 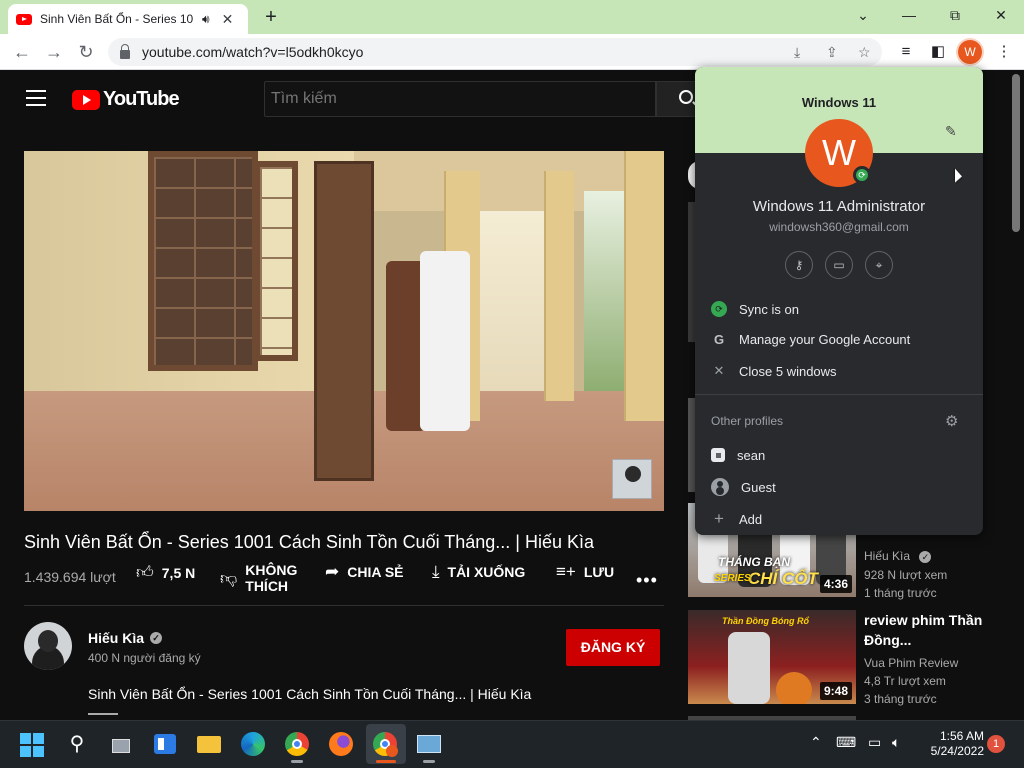 What do you see at coordinates (900, 699) in the screenshot?
I see `recommendation-age: 3 tháng trước` at bounding box center [900, 699].